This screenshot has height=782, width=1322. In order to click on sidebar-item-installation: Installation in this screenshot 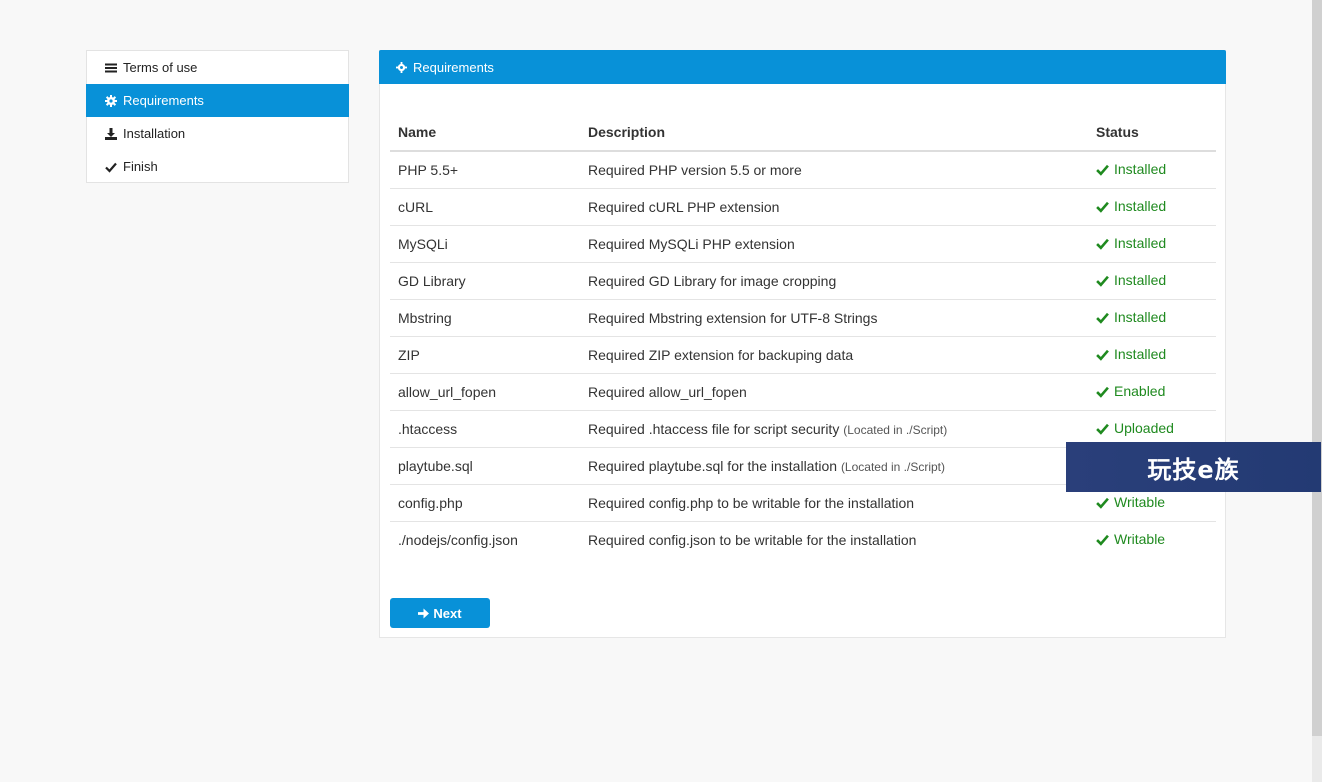, I will do `click(217, 133)`.